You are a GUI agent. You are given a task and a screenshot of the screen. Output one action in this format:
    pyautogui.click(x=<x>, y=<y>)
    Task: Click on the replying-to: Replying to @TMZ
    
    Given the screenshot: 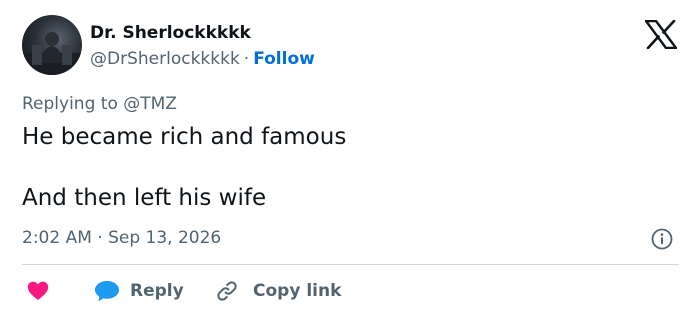 What is the action you would take?
    pyautogui.click(x=99, y=104)
    